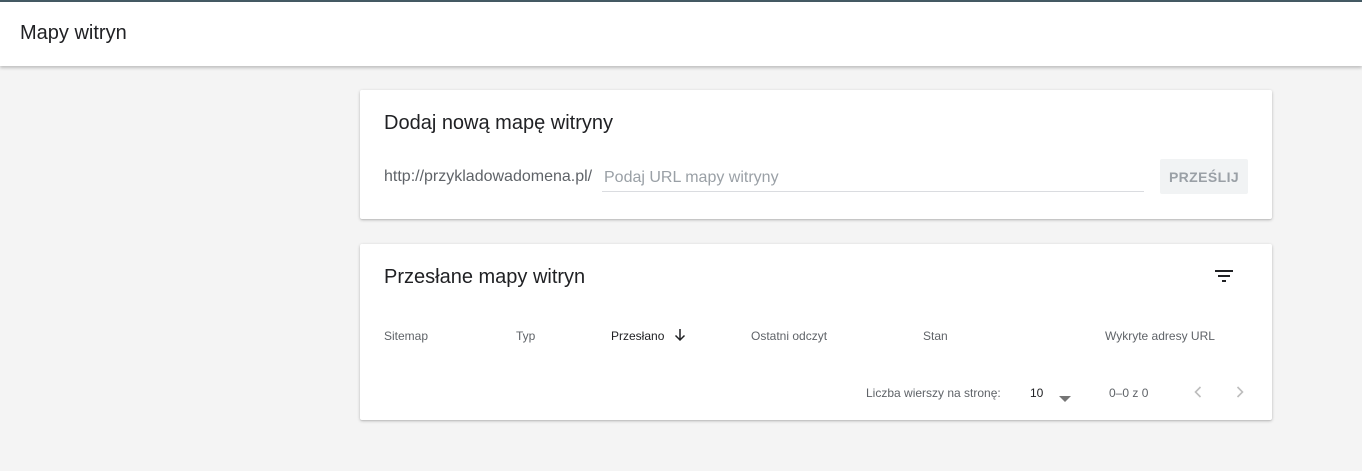 This screenshot has width=1362, height=471. I want to click on dropdown-arrow-icon, so click(1065, 396).